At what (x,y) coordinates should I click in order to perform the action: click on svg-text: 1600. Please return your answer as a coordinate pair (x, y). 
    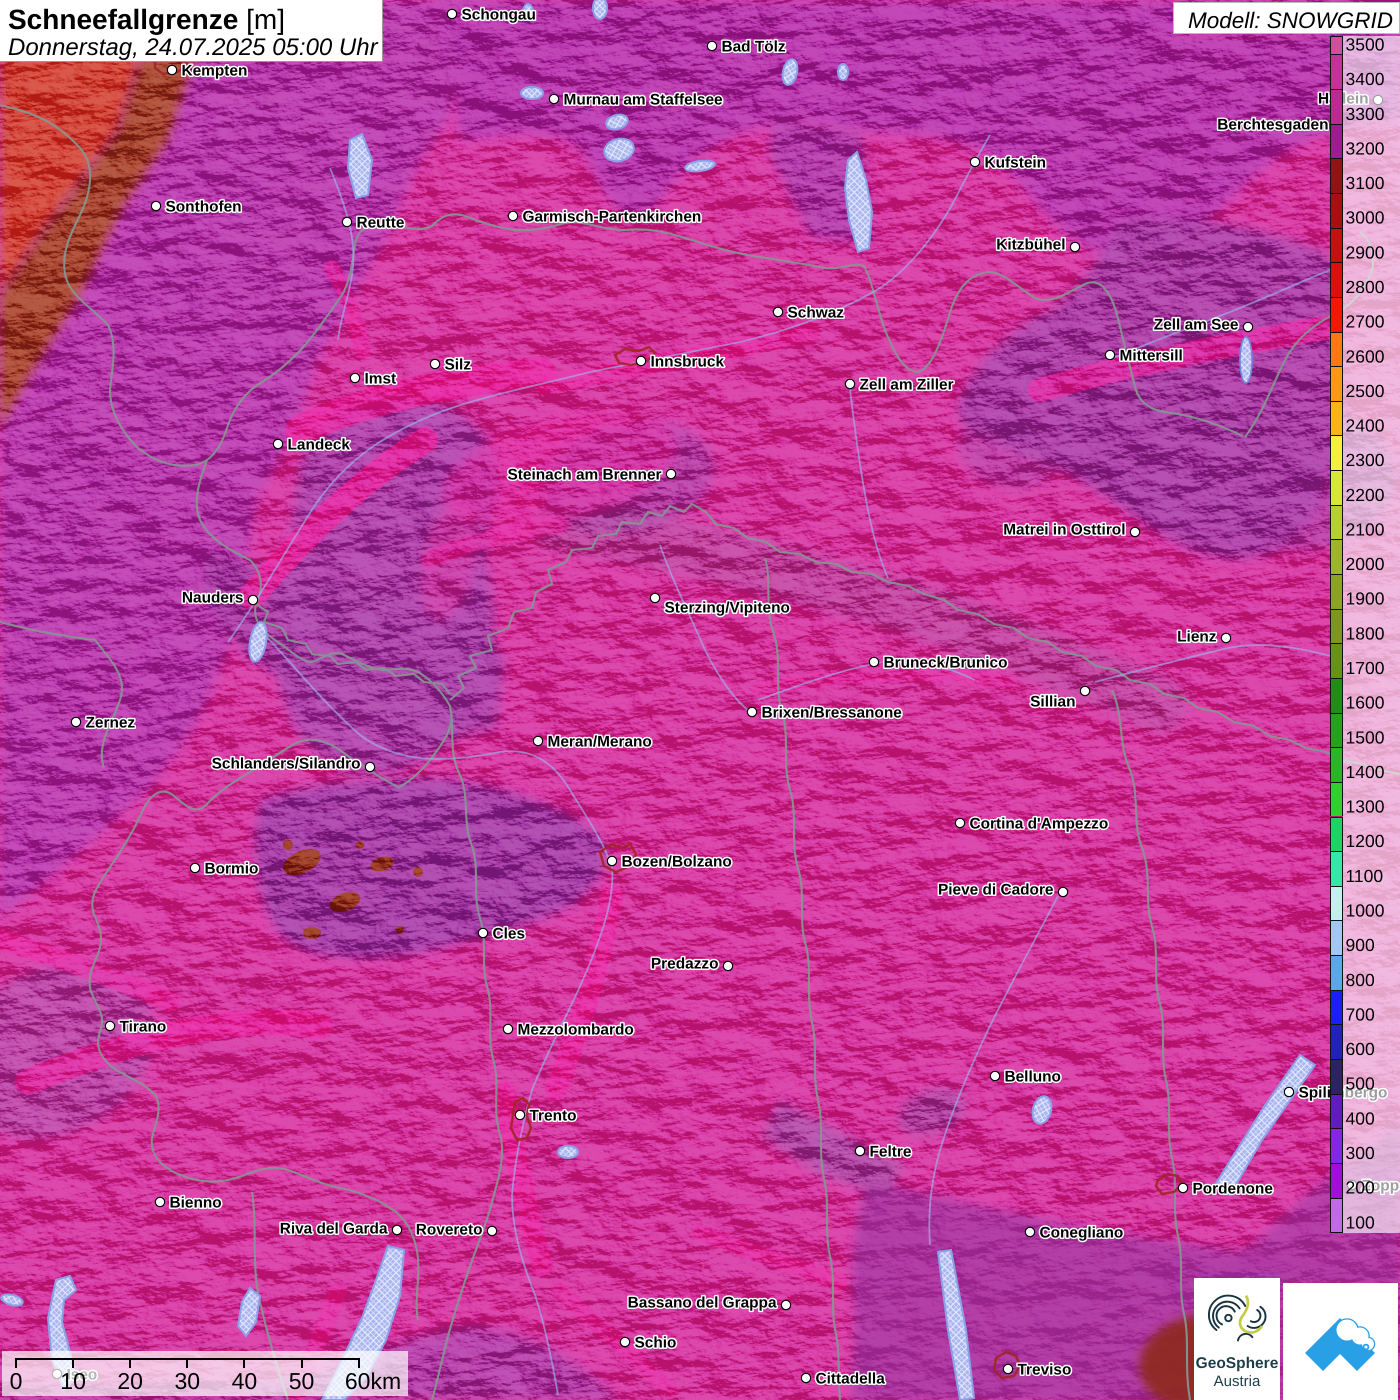
    Looking at the image, I should click on (1365, 703).